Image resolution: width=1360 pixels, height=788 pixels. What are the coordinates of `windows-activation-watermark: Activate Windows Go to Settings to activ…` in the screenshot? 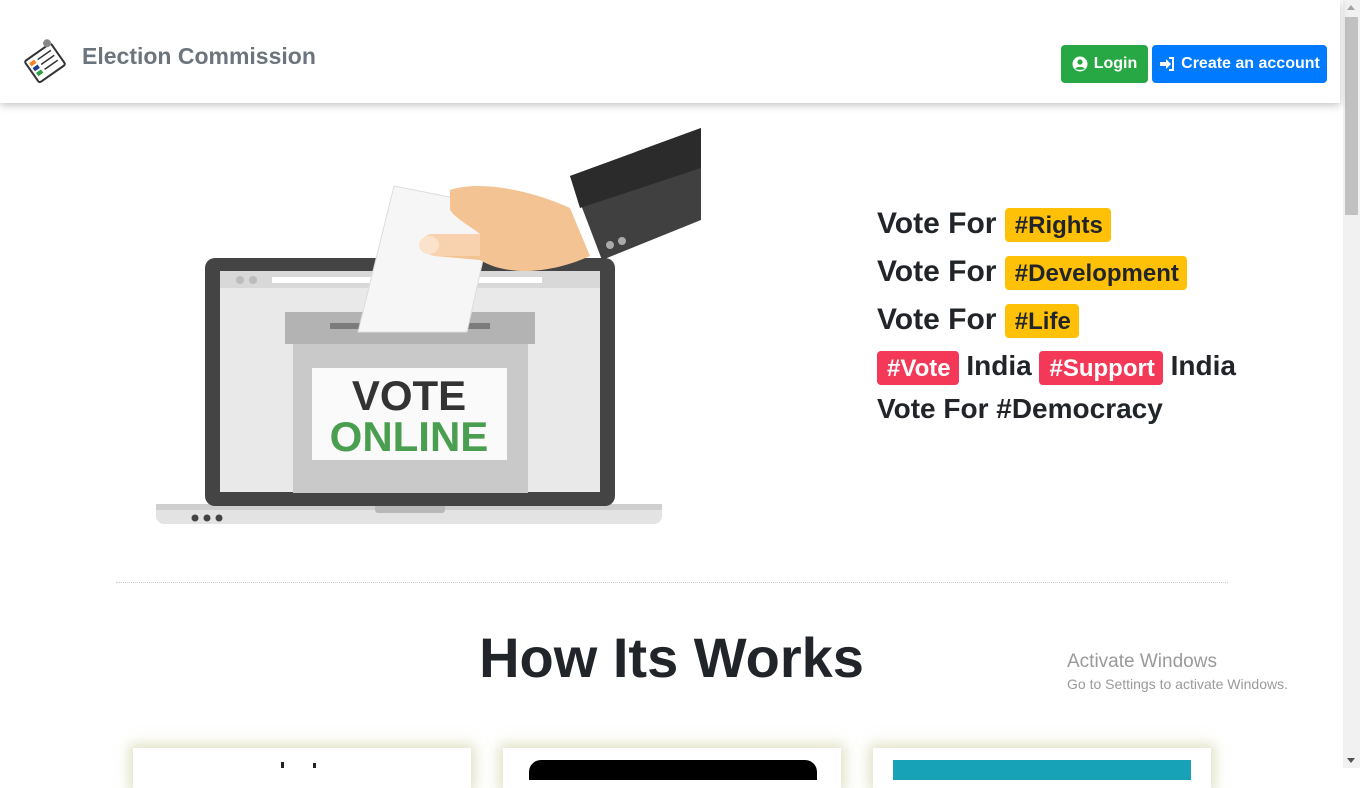 It's located at (1177, 671).